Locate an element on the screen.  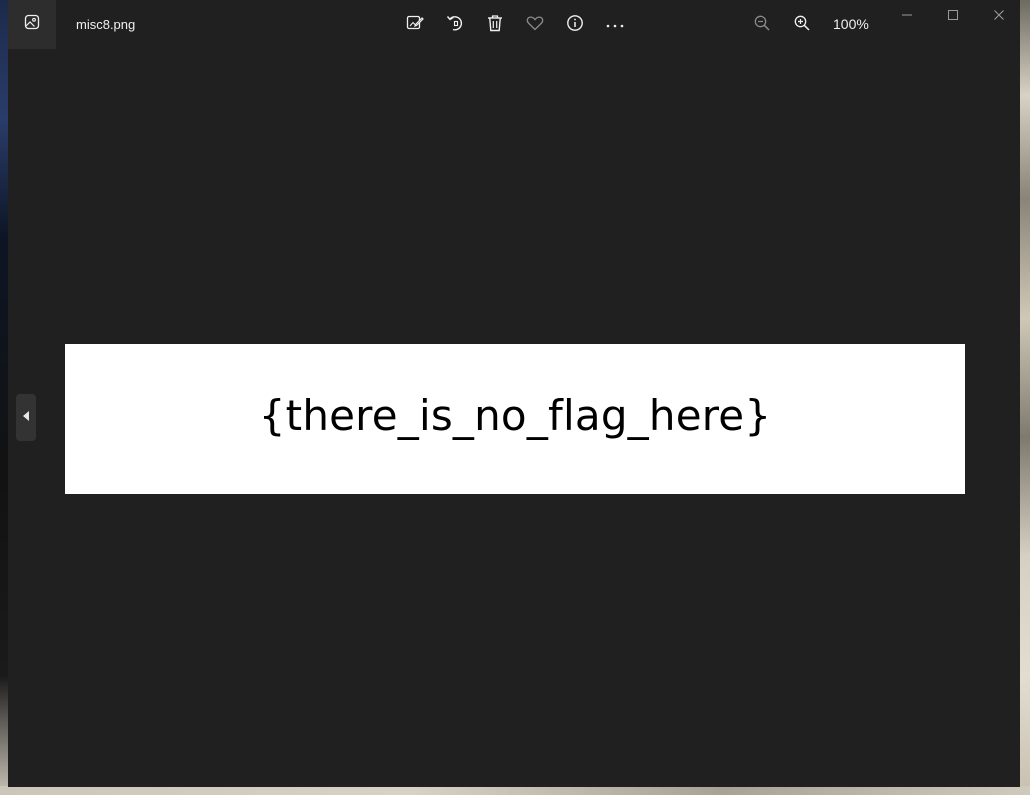
delete-icon is located at coordinates (495, 25).